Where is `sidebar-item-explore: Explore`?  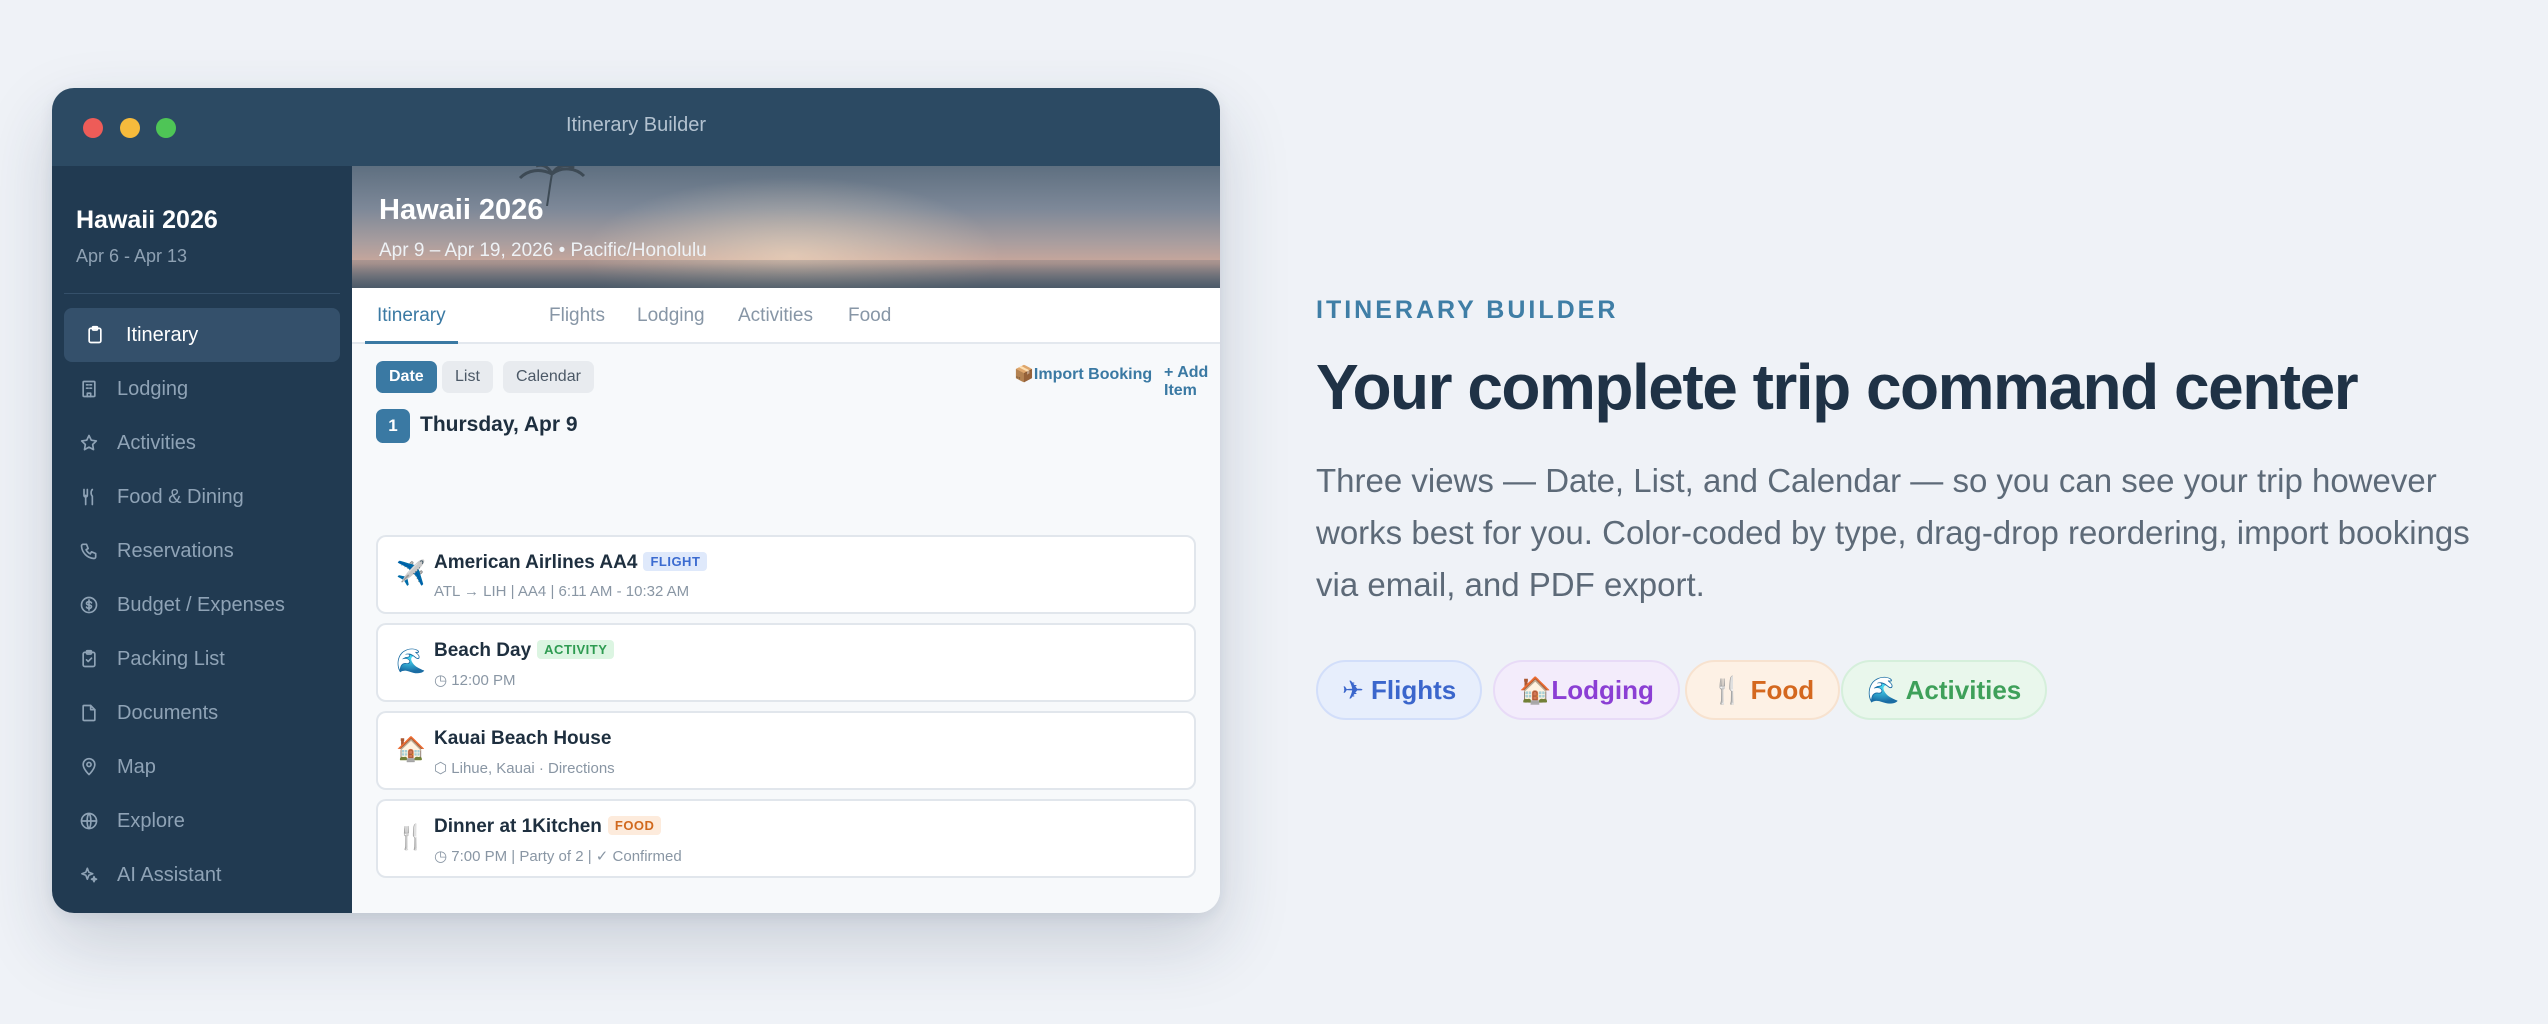 sidebar-item-explore: Explore is located at coordinates (202, 821).